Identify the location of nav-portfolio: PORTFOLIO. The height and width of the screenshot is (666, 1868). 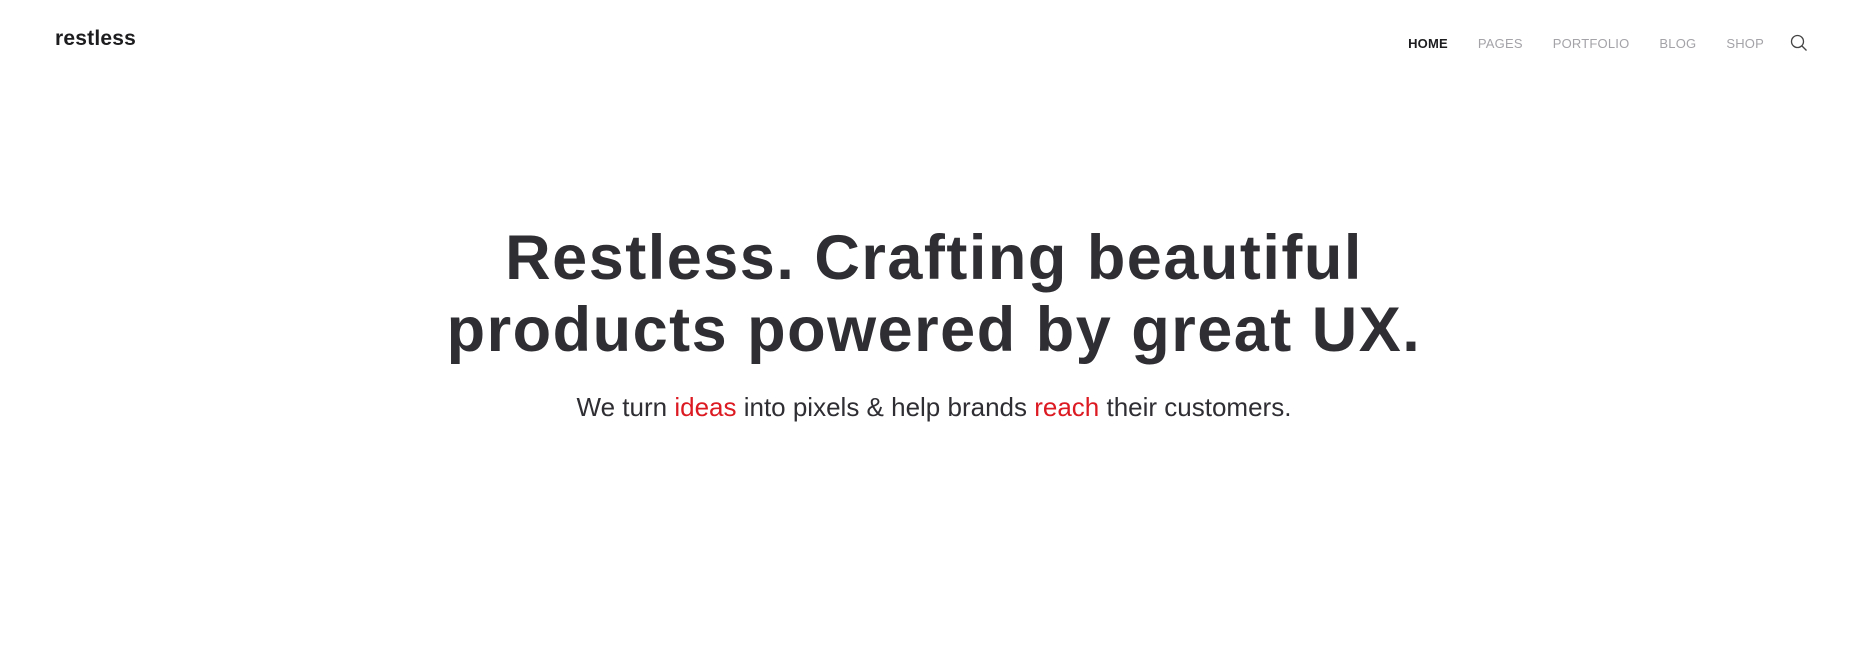
(1591, 43).